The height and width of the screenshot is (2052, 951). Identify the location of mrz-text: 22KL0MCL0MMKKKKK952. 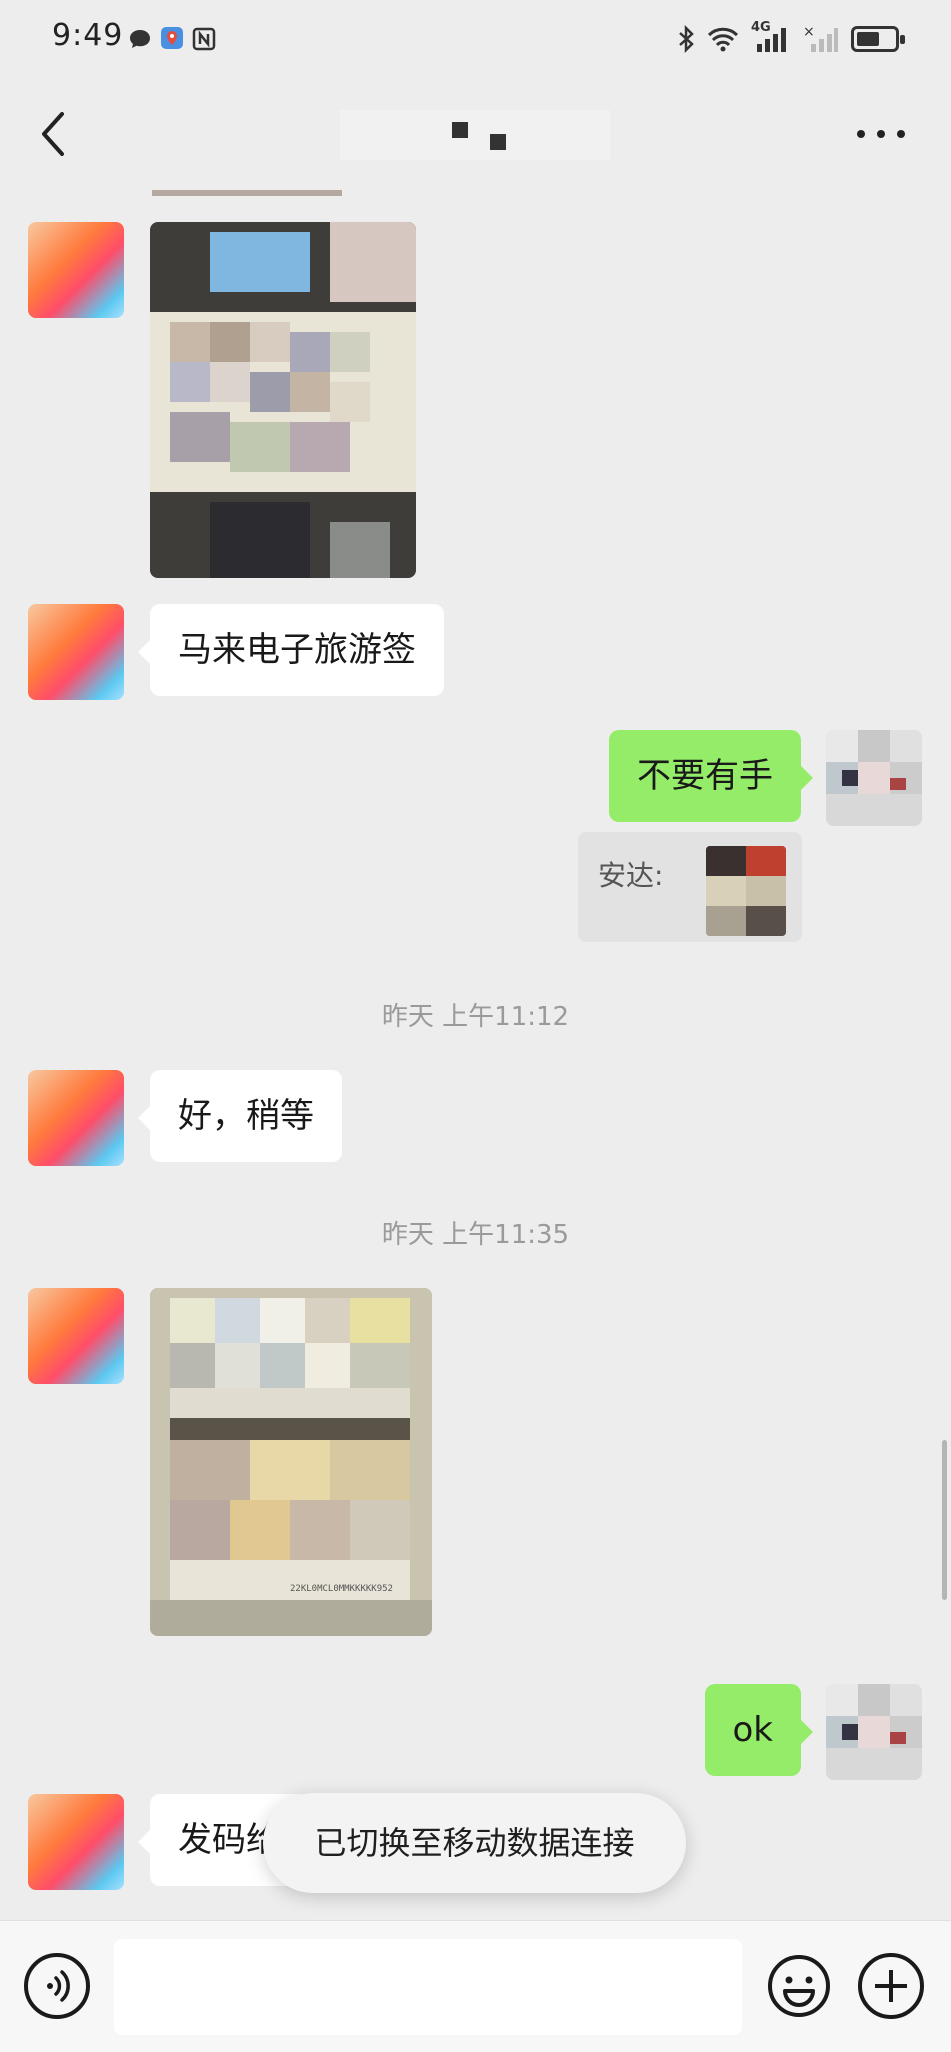
(341, 1589).